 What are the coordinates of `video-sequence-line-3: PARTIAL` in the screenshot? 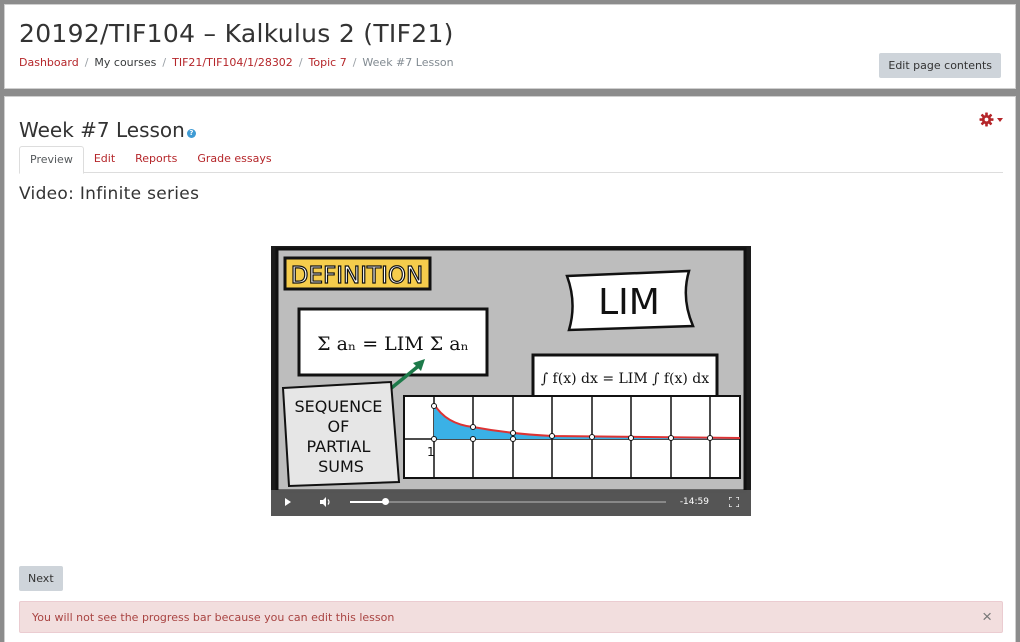 It's located at (339, 446).